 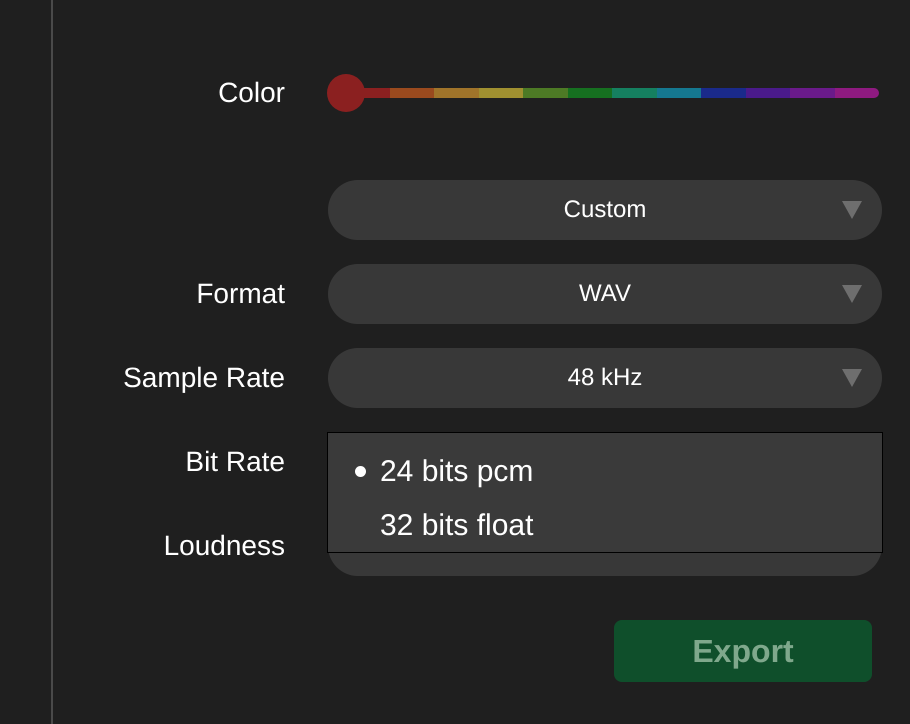 I want to click on dropdown: Custom, so click(x=605, y=210).